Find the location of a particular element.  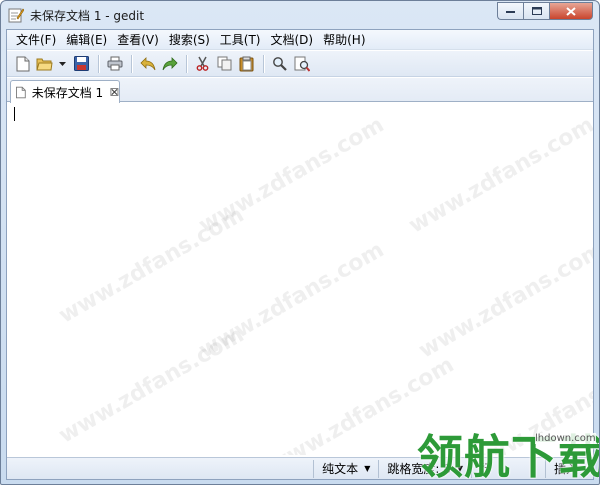

minimize-button is located at coordinates (510, 11).